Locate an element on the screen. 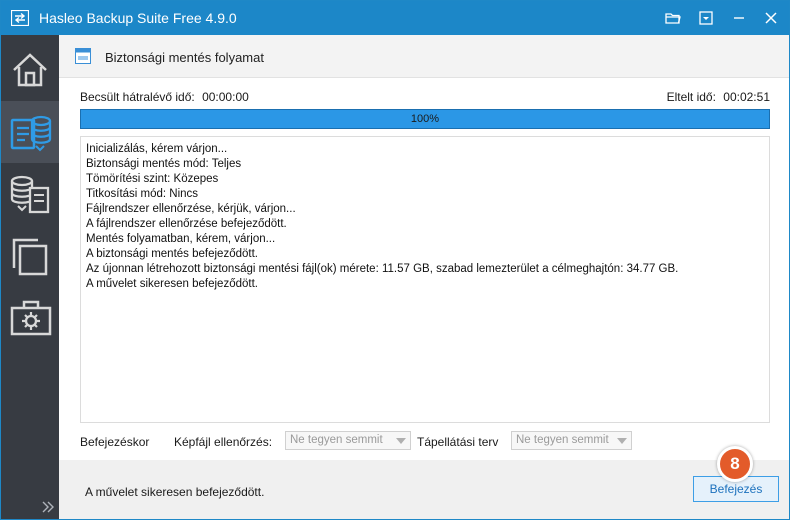 Image resolution: width=790 pixels, height=520 pixels. sidebar-item-backup is located at coordinates (30, 132).